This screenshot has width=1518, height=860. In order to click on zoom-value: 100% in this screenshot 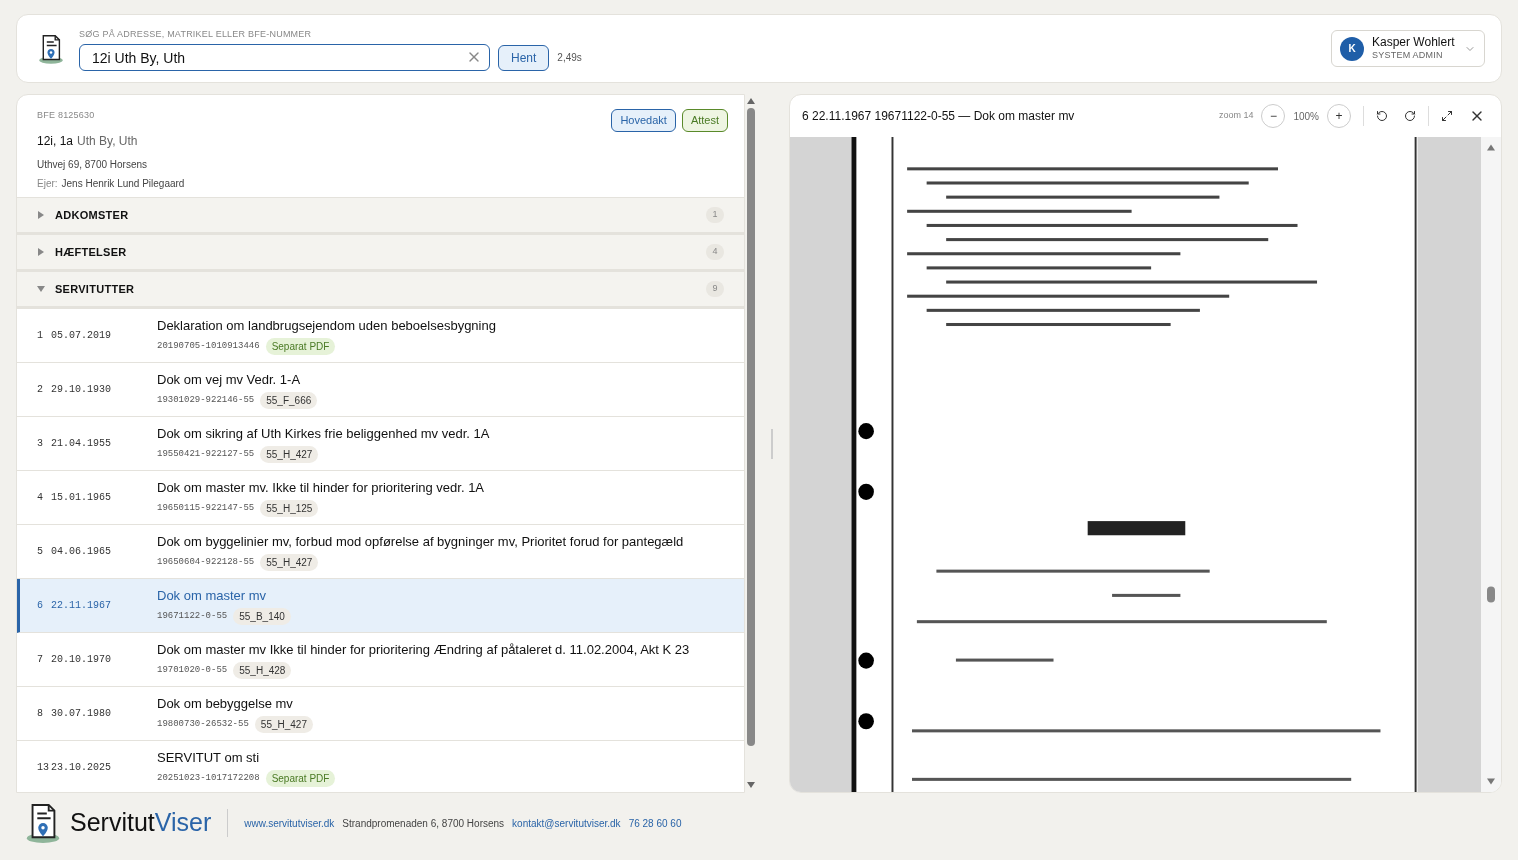, I will do `click(1306, 116)`.